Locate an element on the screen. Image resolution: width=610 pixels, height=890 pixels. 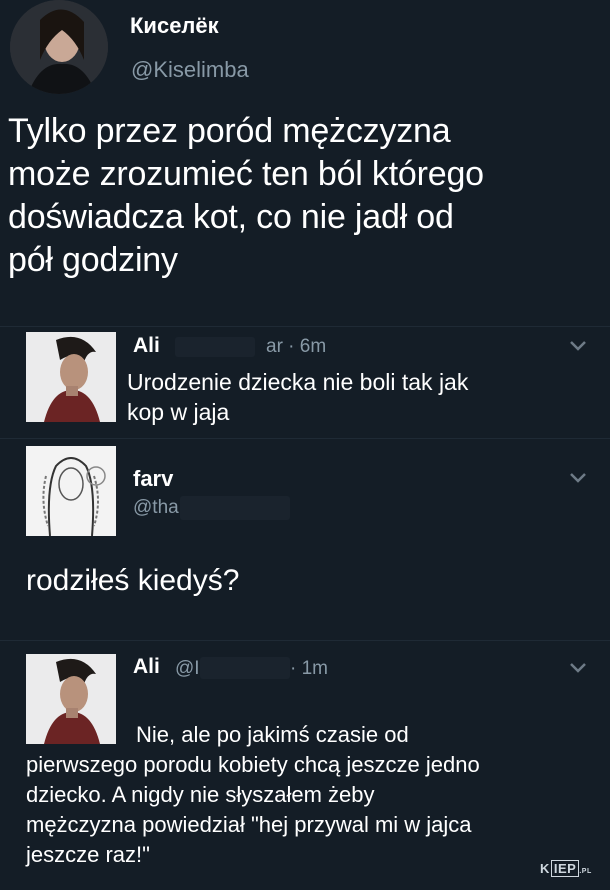
redacted-text is located at coordinates (235, 508).